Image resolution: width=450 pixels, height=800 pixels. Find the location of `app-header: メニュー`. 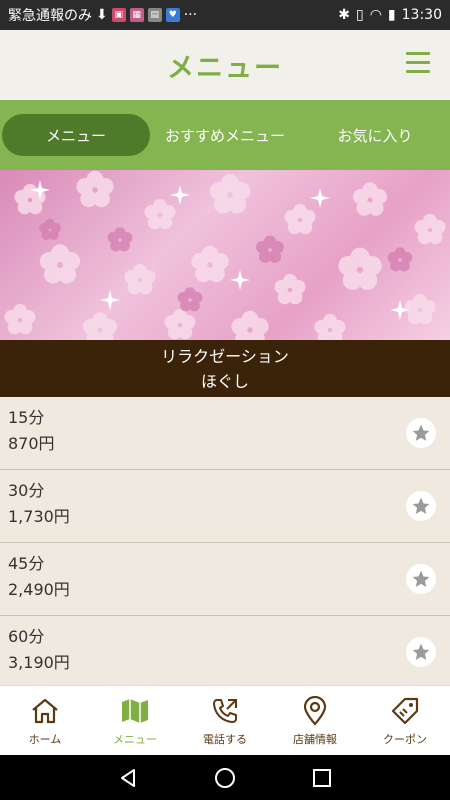

app-header: メニュー is located at coordinates (225, 65).